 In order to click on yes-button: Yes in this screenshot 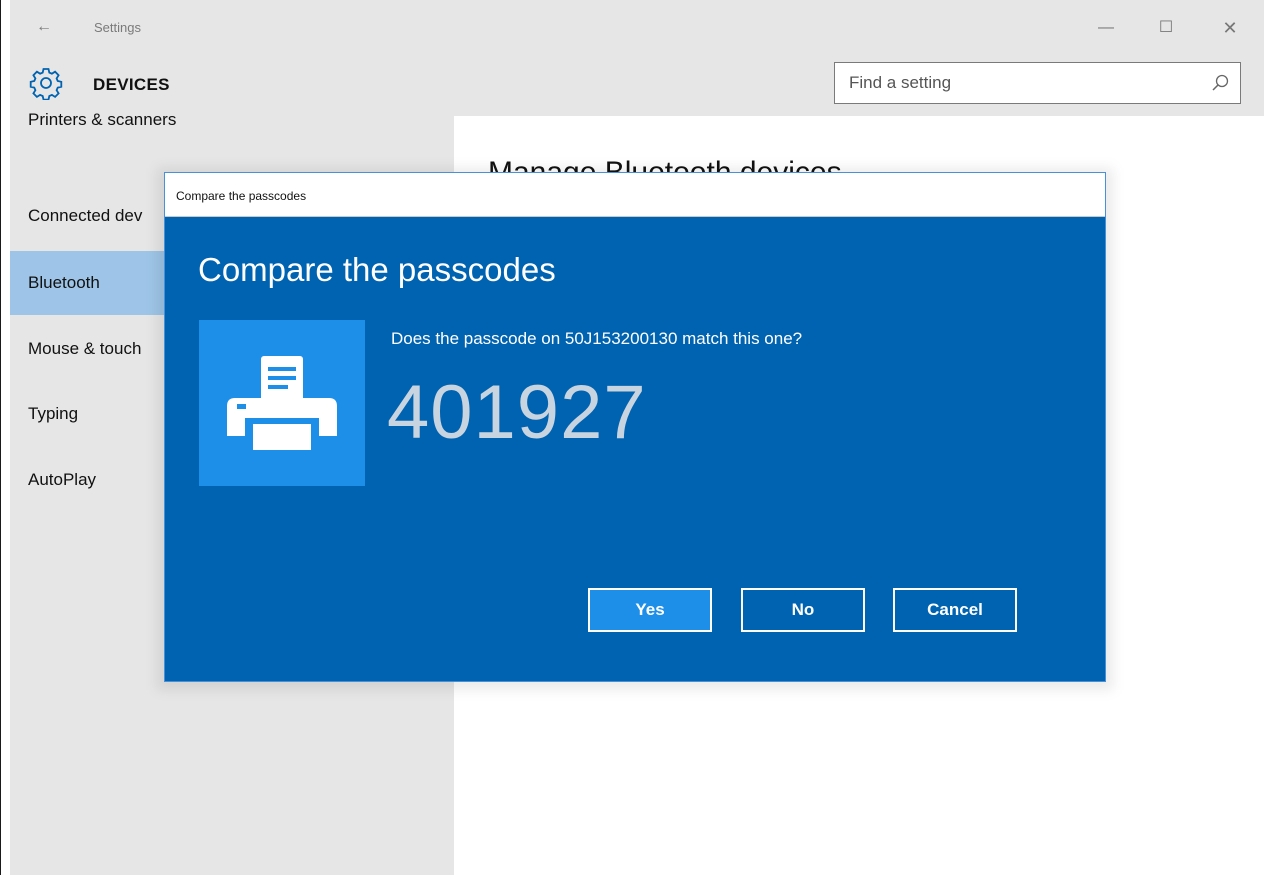, I will do `click(650, 610)`.